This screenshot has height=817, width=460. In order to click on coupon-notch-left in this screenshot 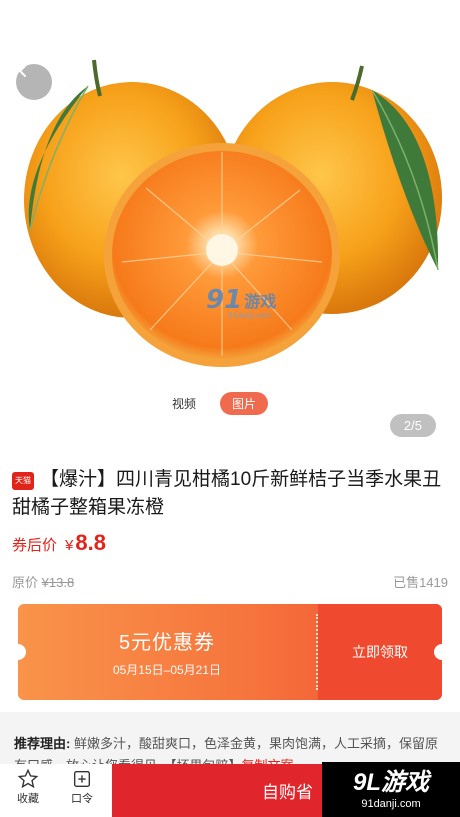, I will do `click(18, 652)`.